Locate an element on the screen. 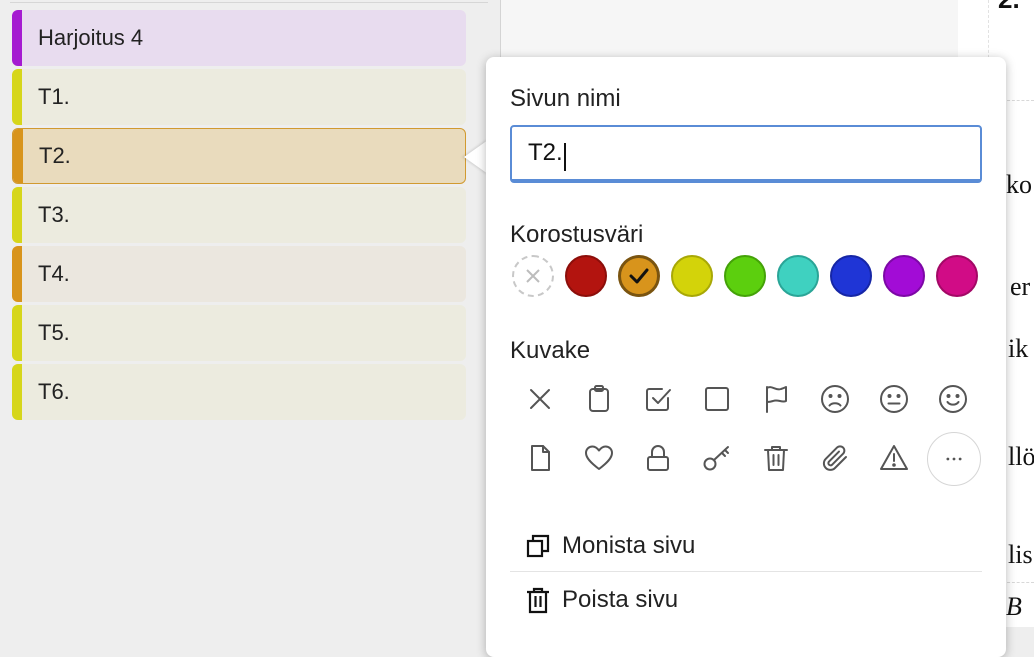  duplicate-page-label: Monista sivu is located at coordinates (629, 545).